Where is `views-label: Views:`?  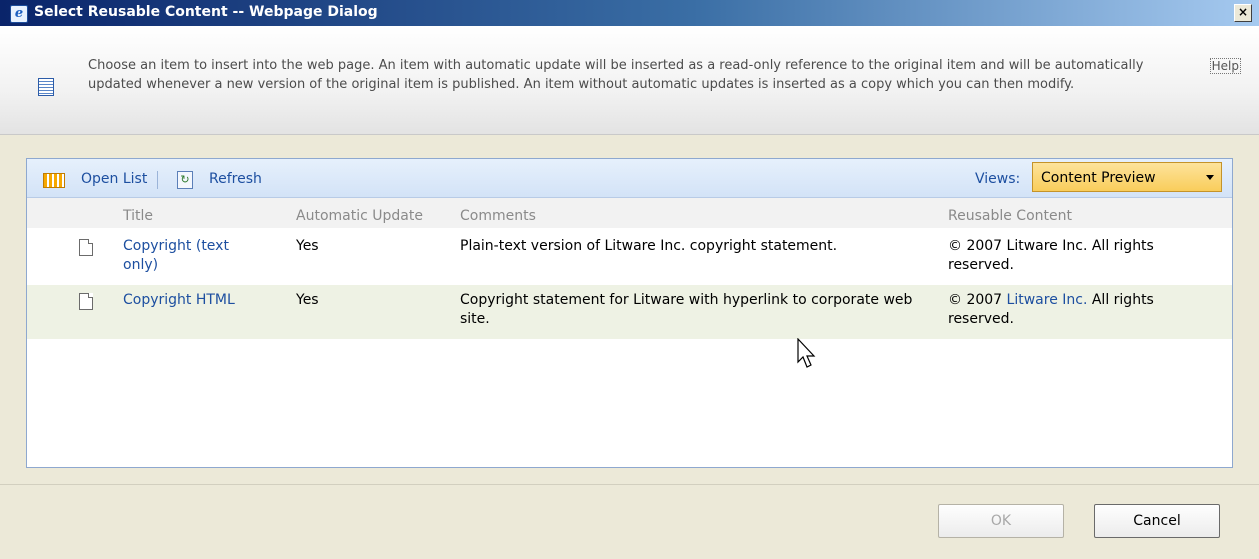
views-label: Views: is located at coordinates (998, 179).